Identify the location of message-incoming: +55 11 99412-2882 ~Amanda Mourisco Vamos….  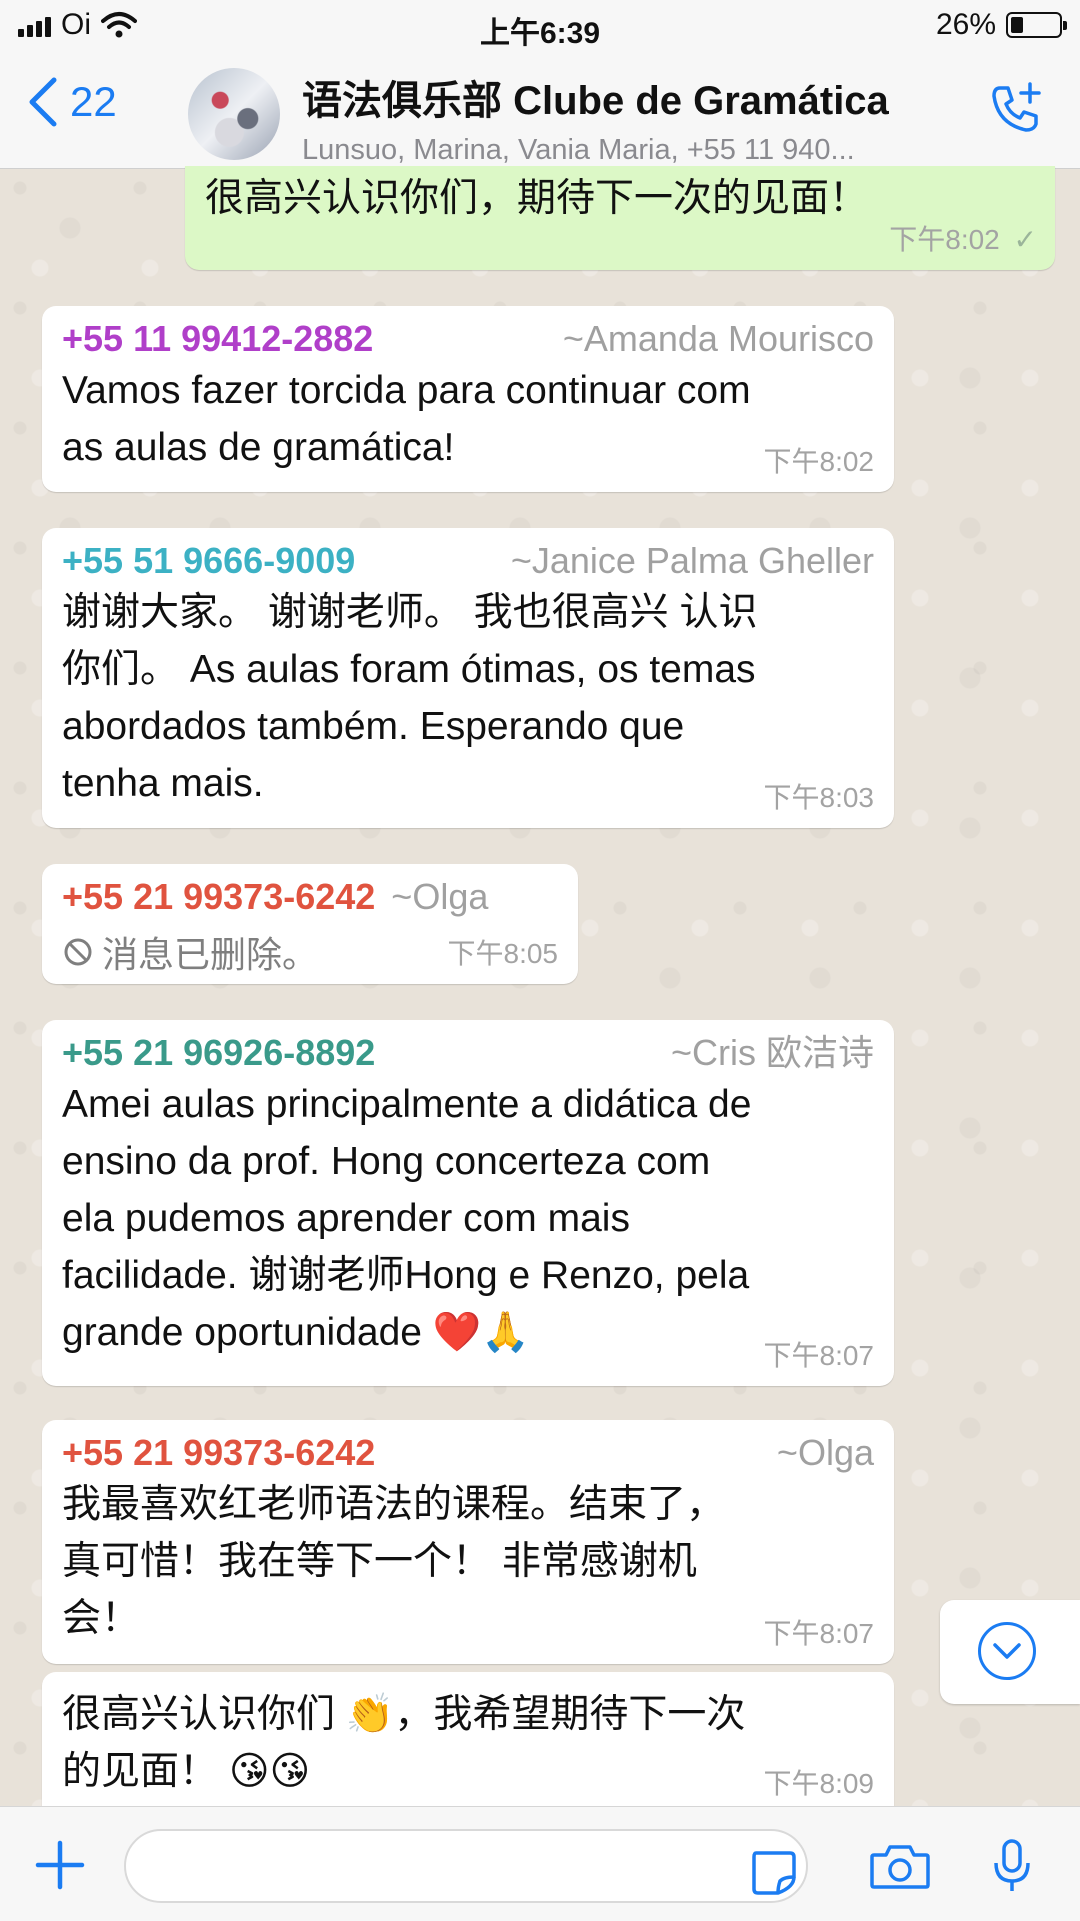
(468, 399).